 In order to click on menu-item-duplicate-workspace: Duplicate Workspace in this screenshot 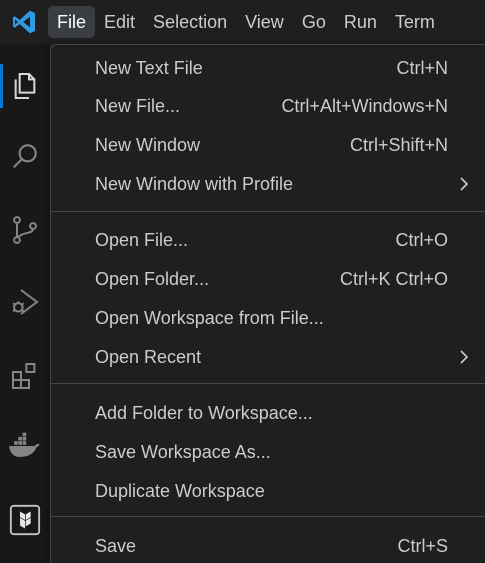, I will do `click(268, 491)`.